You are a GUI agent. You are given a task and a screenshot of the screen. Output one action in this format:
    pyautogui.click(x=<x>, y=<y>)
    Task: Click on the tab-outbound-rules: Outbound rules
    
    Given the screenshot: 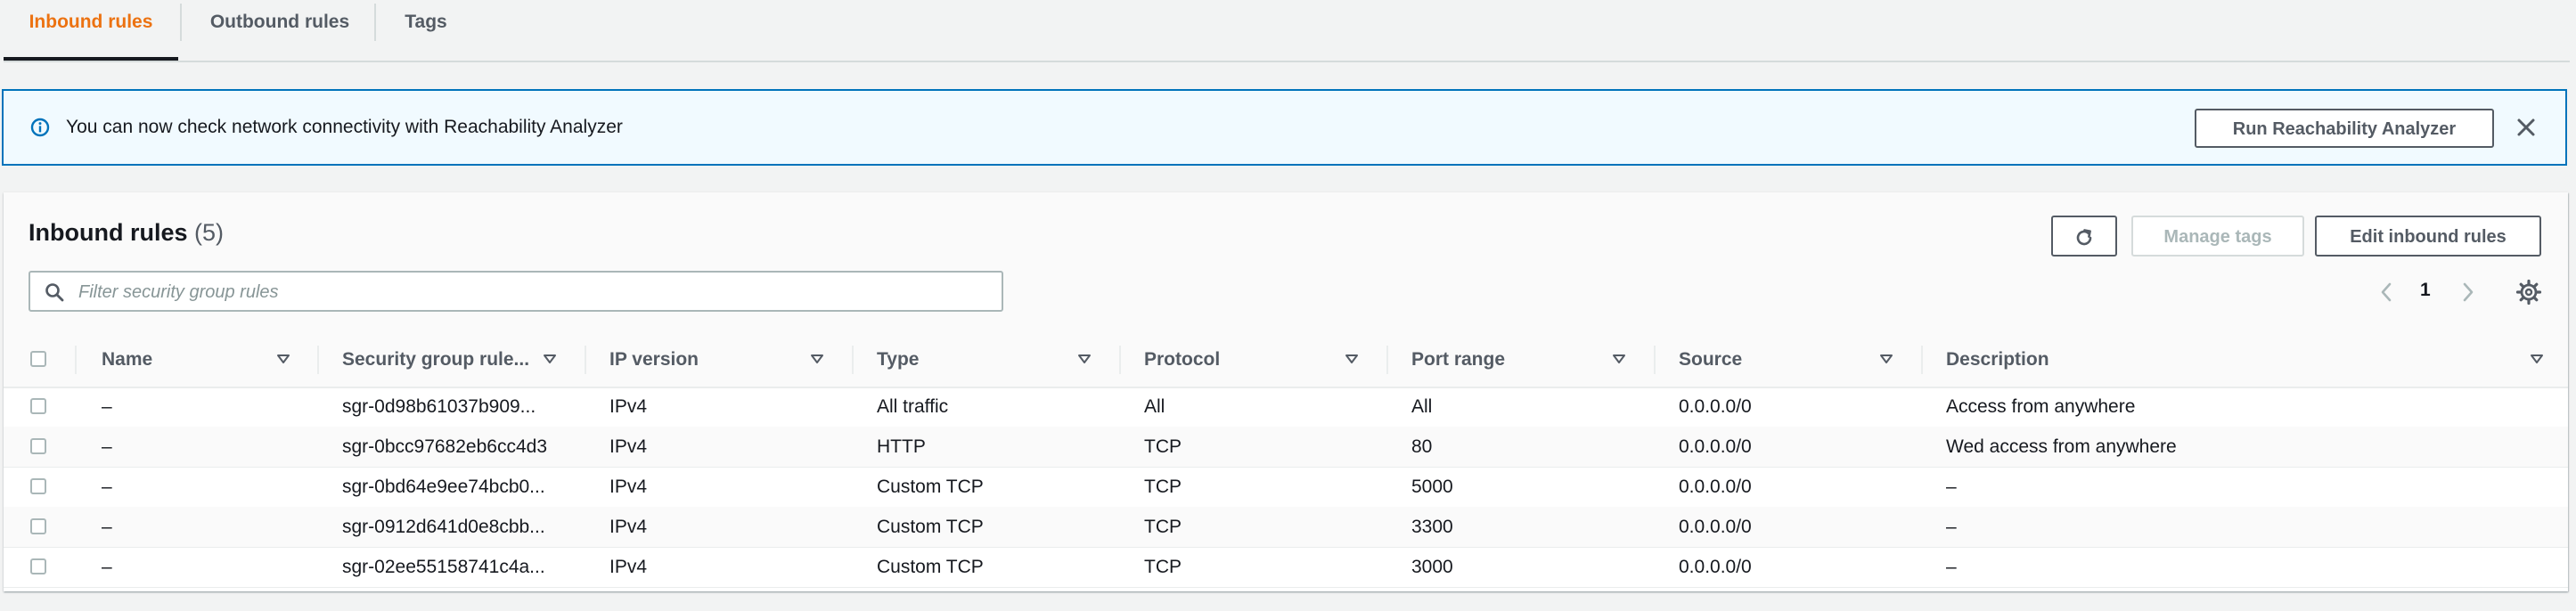 What is the action you would take?
    pyautogui.click(x=279, y=29)
    